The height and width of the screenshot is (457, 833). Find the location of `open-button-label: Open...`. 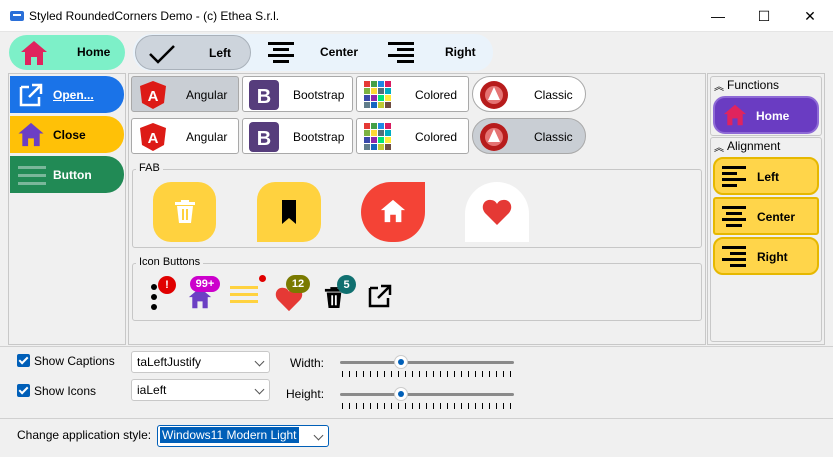

open-button-label: Open... is located at coordinates (73, 95).